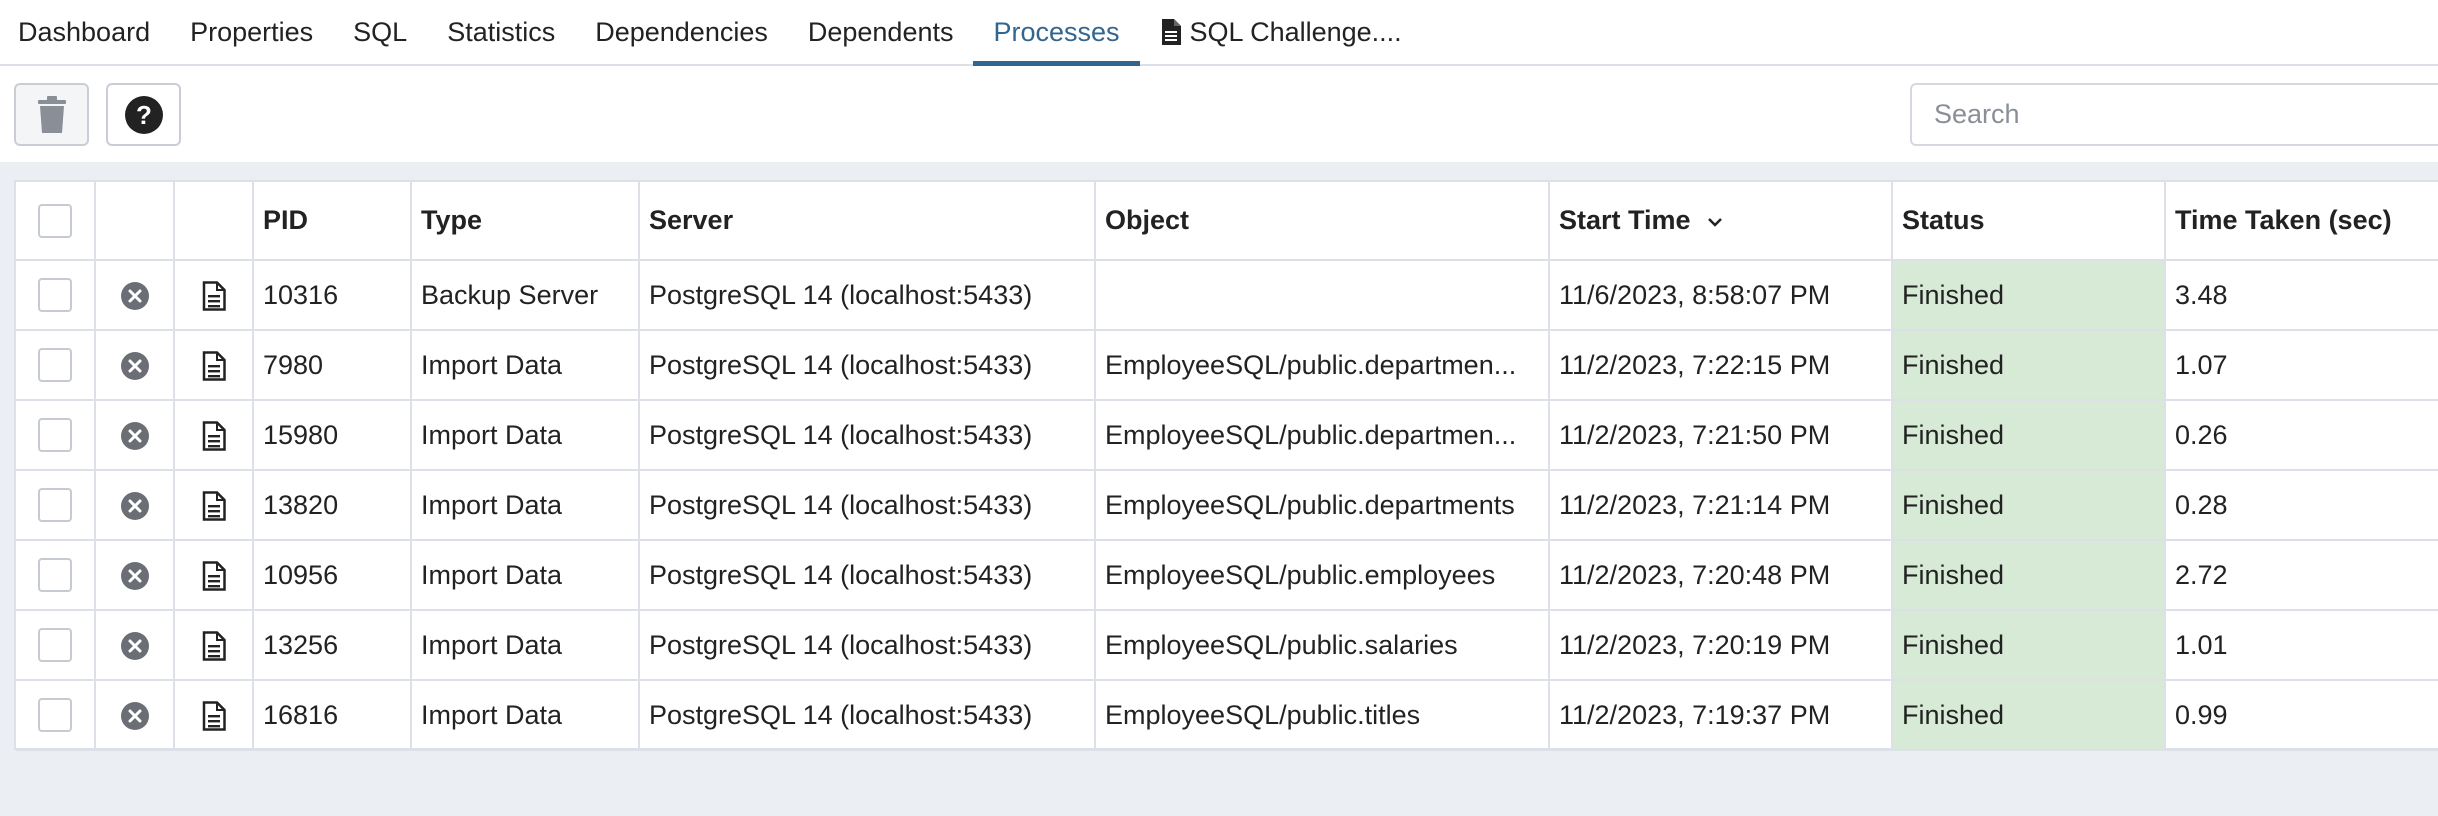  I want to click on chevron-down-icon, so click(1715, 222).